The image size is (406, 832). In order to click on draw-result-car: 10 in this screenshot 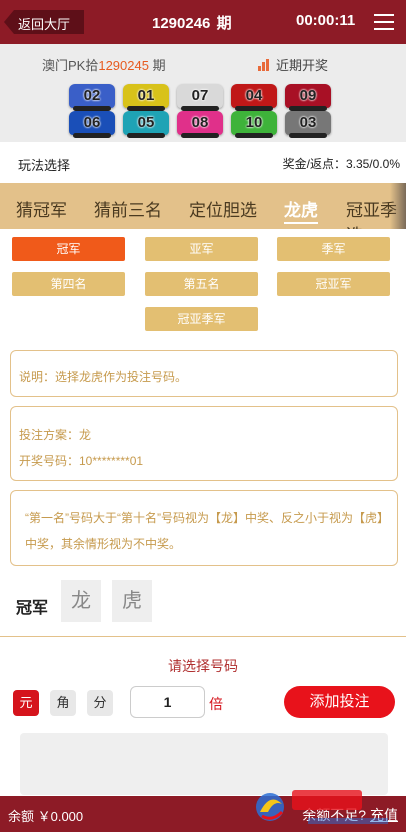, I will do `click(254, 124)`.